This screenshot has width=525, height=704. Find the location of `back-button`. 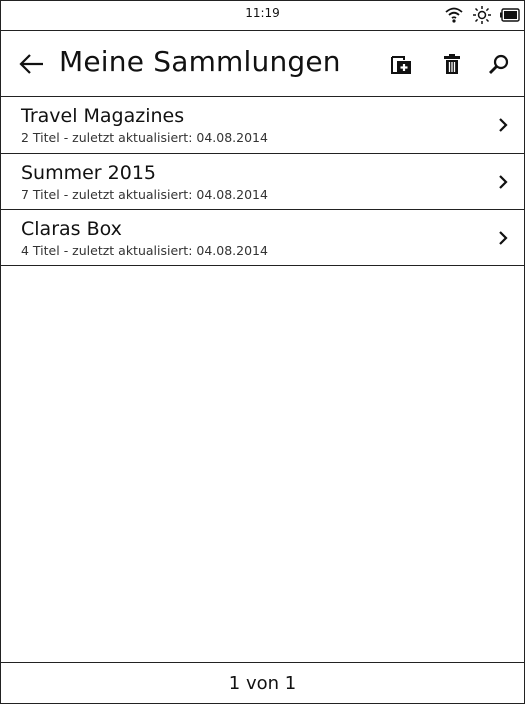

back-button is located at coordinates (32, 64).